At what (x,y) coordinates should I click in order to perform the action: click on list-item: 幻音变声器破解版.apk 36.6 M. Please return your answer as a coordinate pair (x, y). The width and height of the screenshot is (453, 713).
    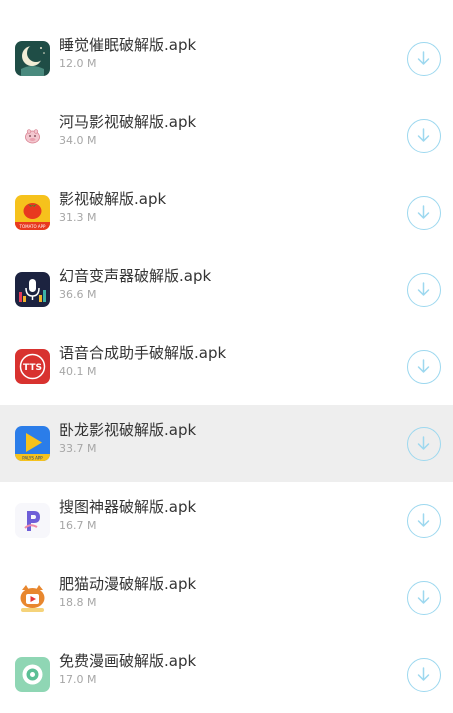
    Looking at the image, I should click on (226, 289).